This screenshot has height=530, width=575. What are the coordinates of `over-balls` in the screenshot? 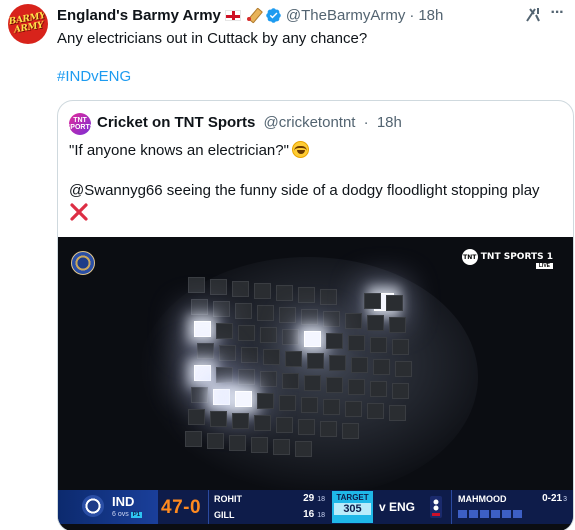 It's located at (490, 514).